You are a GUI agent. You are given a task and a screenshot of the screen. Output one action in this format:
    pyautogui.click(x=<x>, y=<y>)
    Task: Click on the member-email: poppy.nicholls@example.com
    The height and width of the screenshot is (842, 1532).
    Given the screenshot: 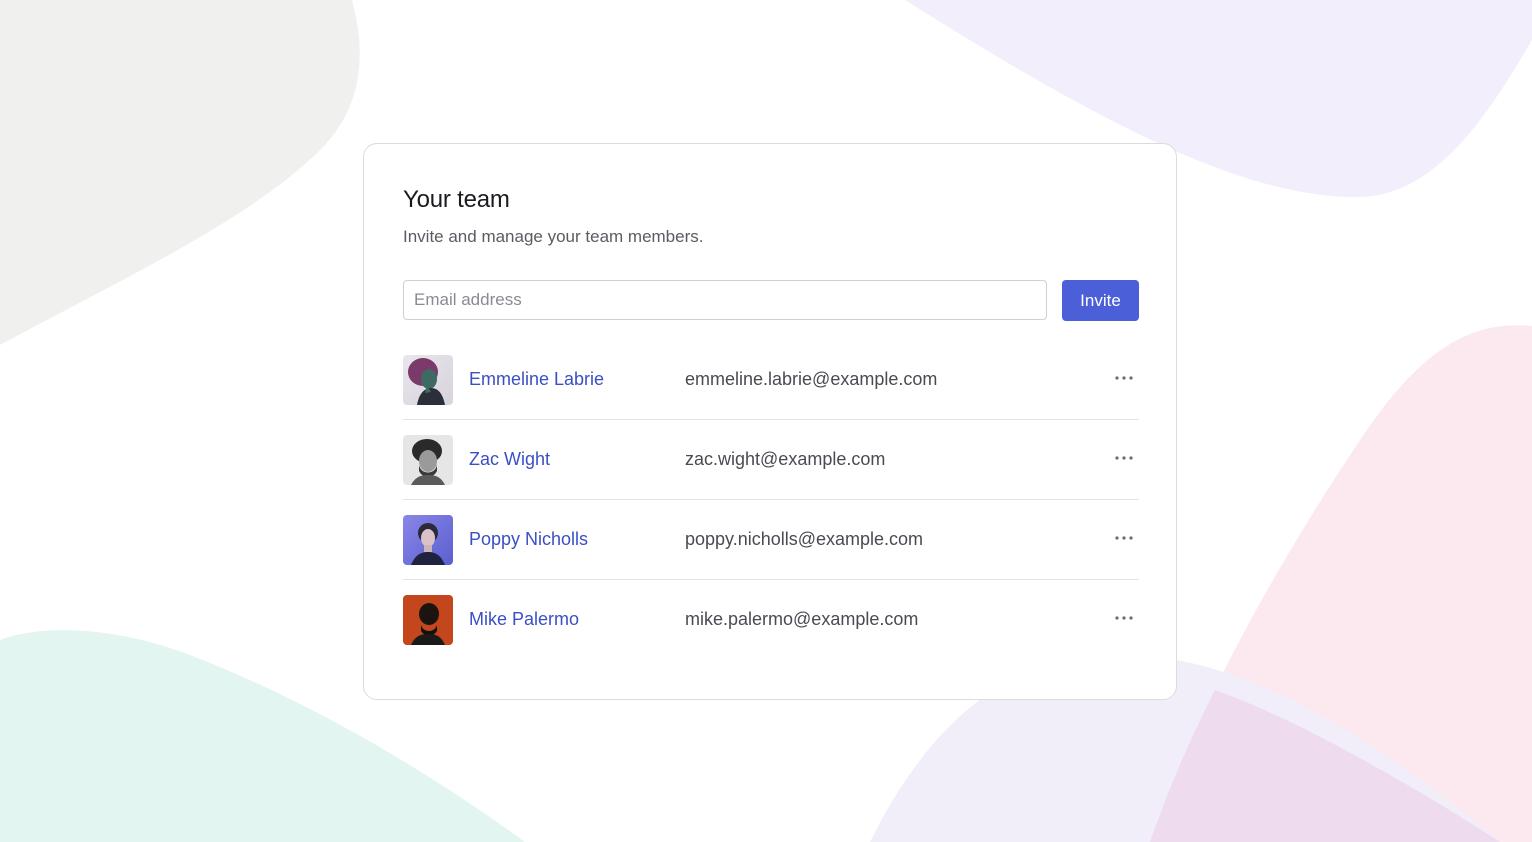 What is the action you would take?
    pyautogui.click(x=804, y=539)
    